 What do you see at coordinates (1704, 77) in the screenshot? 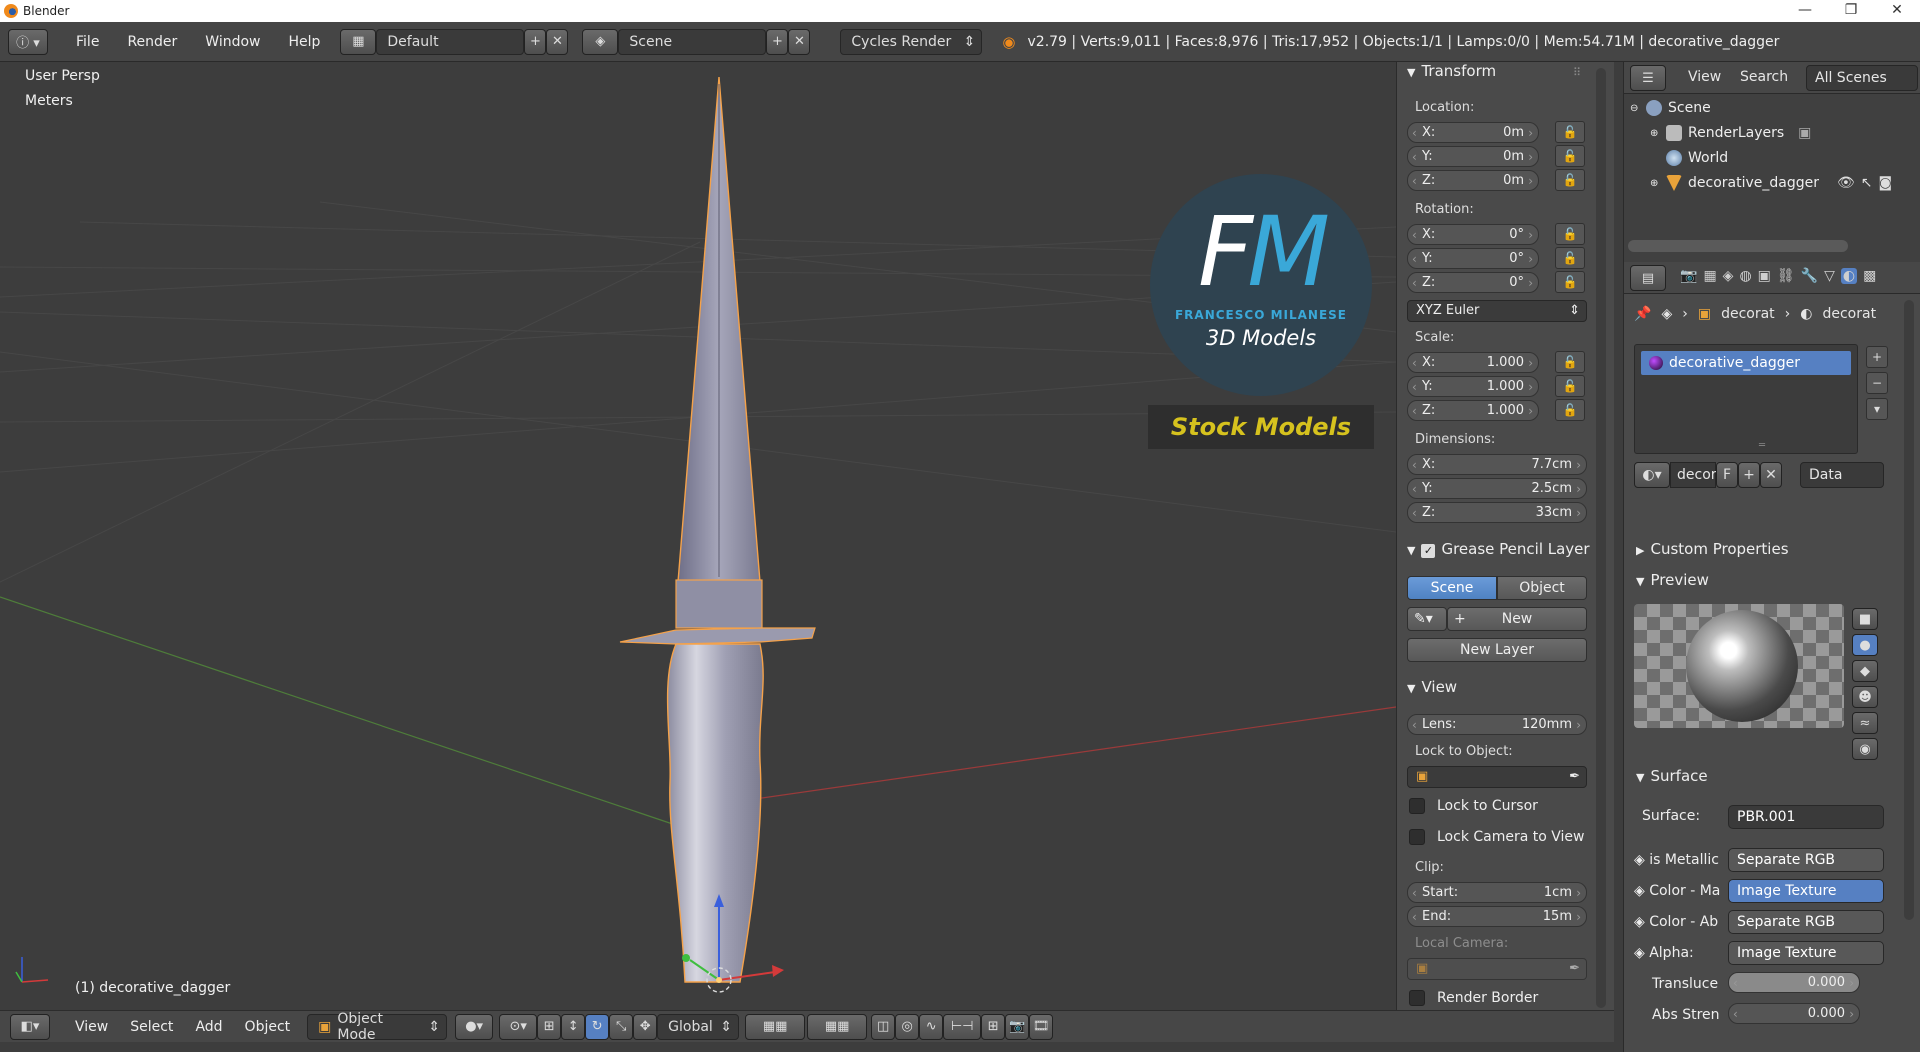
I see `outliner-view-menu: View` at bounding box center [1704, 77].